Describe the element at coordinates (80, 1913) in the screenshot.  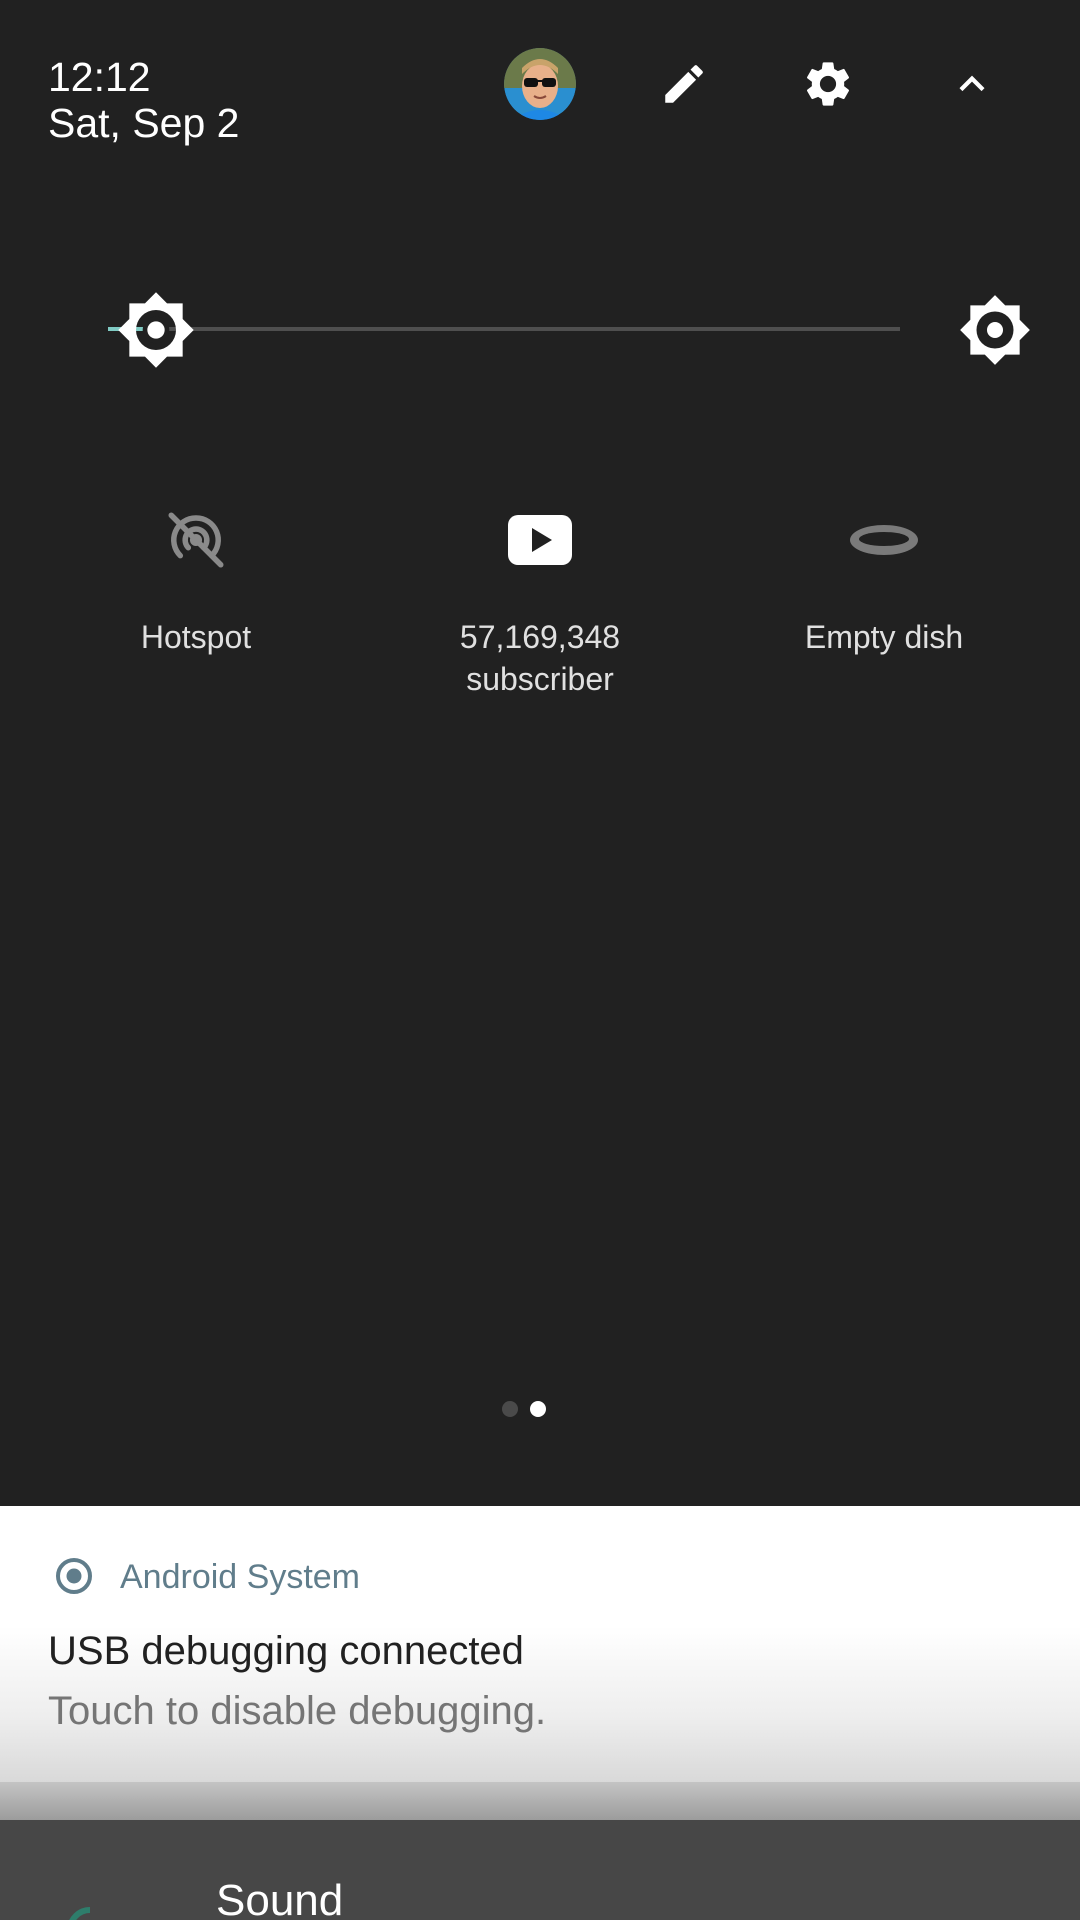
I see `sound-icon` at that location.